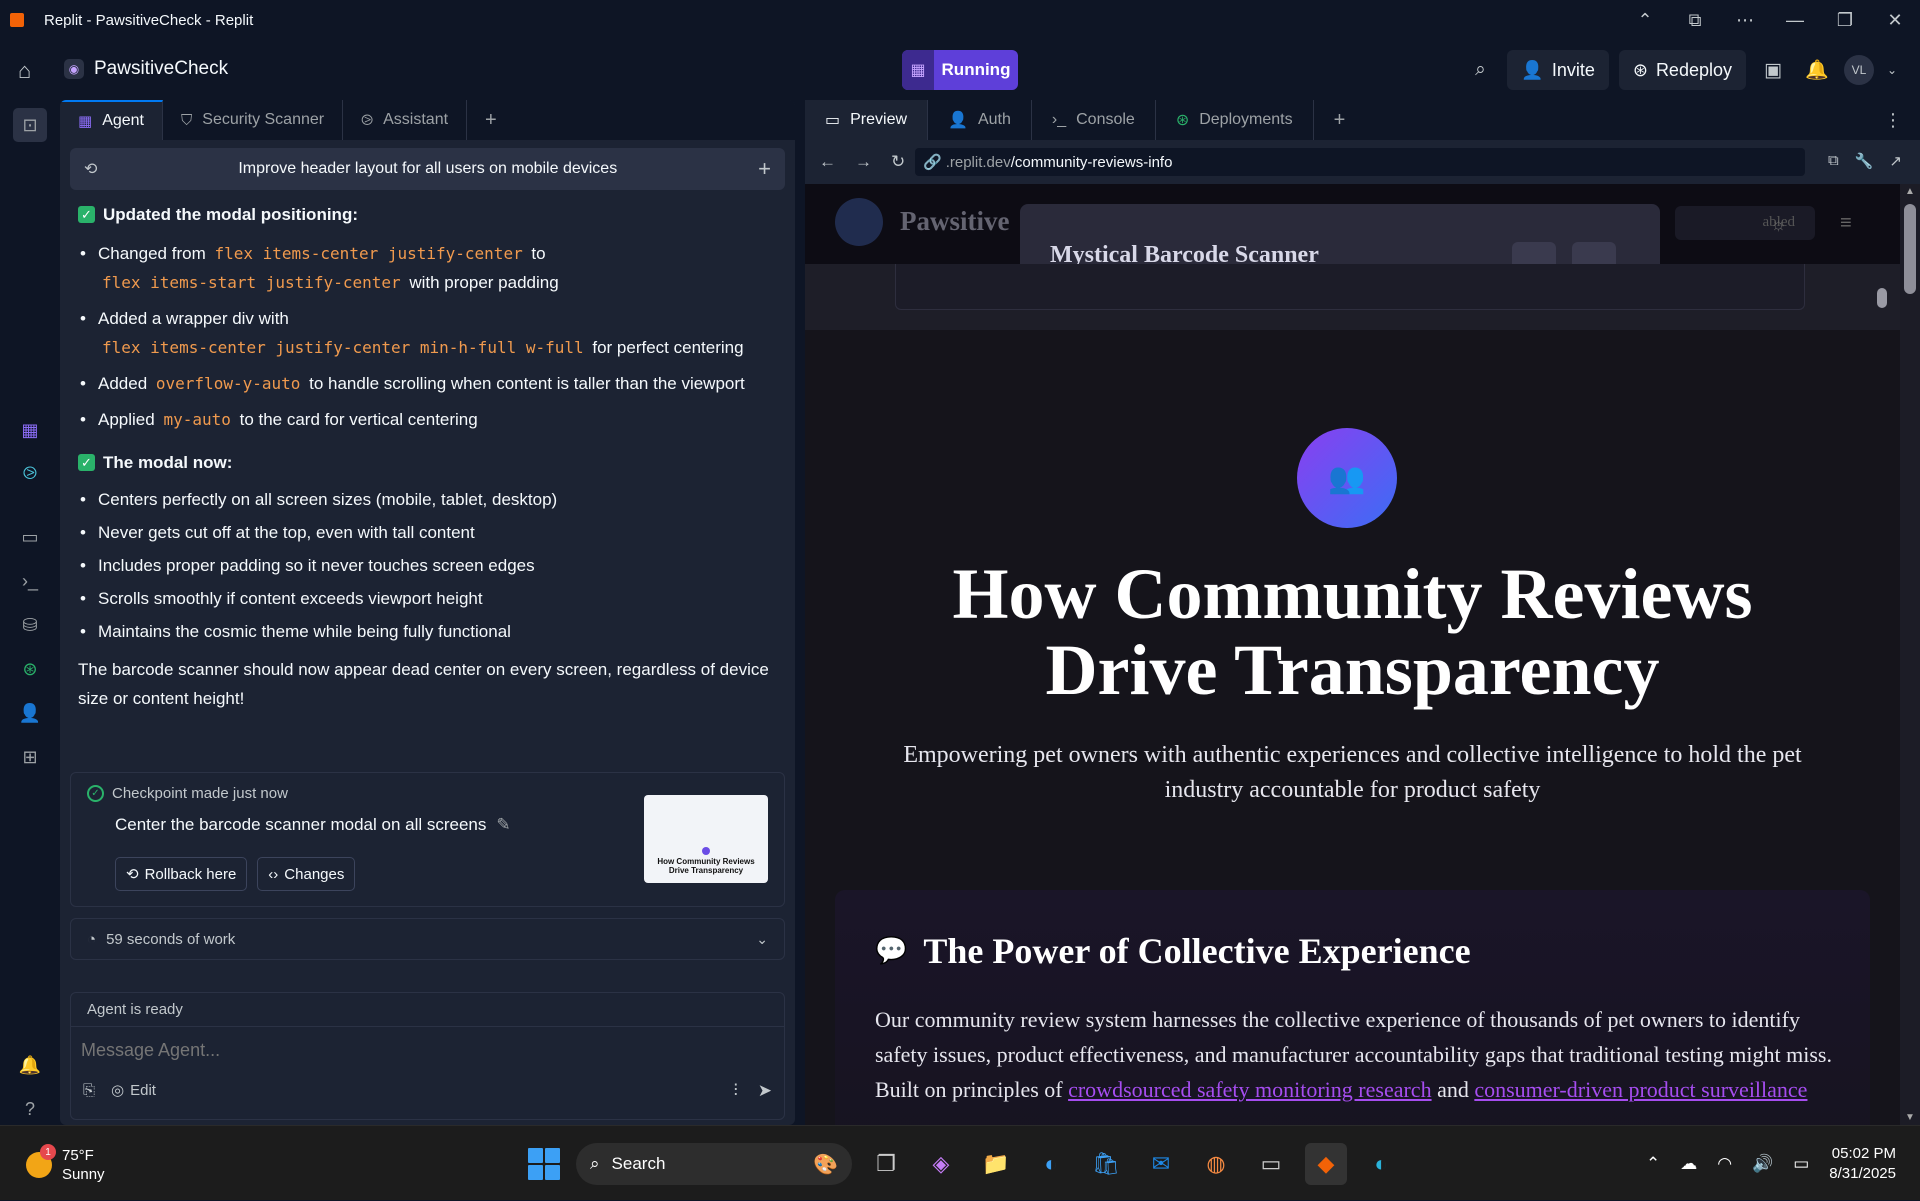  What do you see at coordinates (1910, 191) in the screenshot?
I see `scroll-up-icon: ▲` at bounding box center [1910, 191].